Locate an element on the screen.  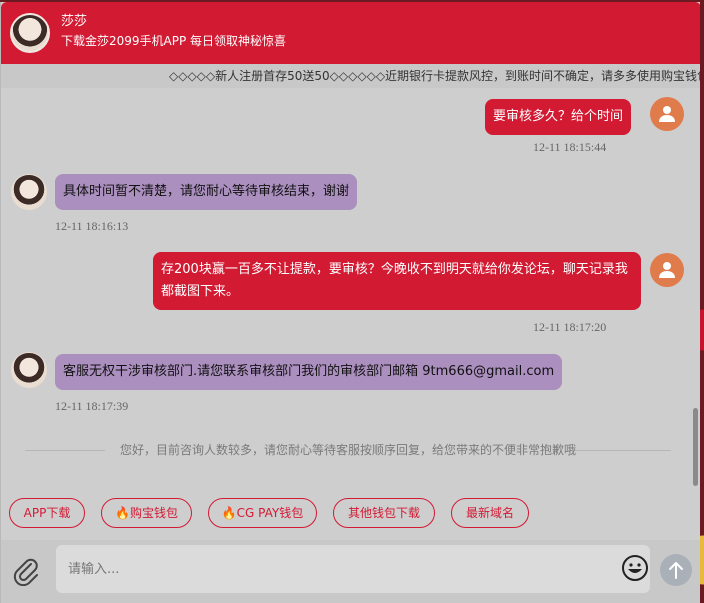
notice-text: 您好，目前咨询人数较多，请您耐心等待客服按顺序回复，给您带来的不便非常抱歉哦 is located at coordinates (347, 450).